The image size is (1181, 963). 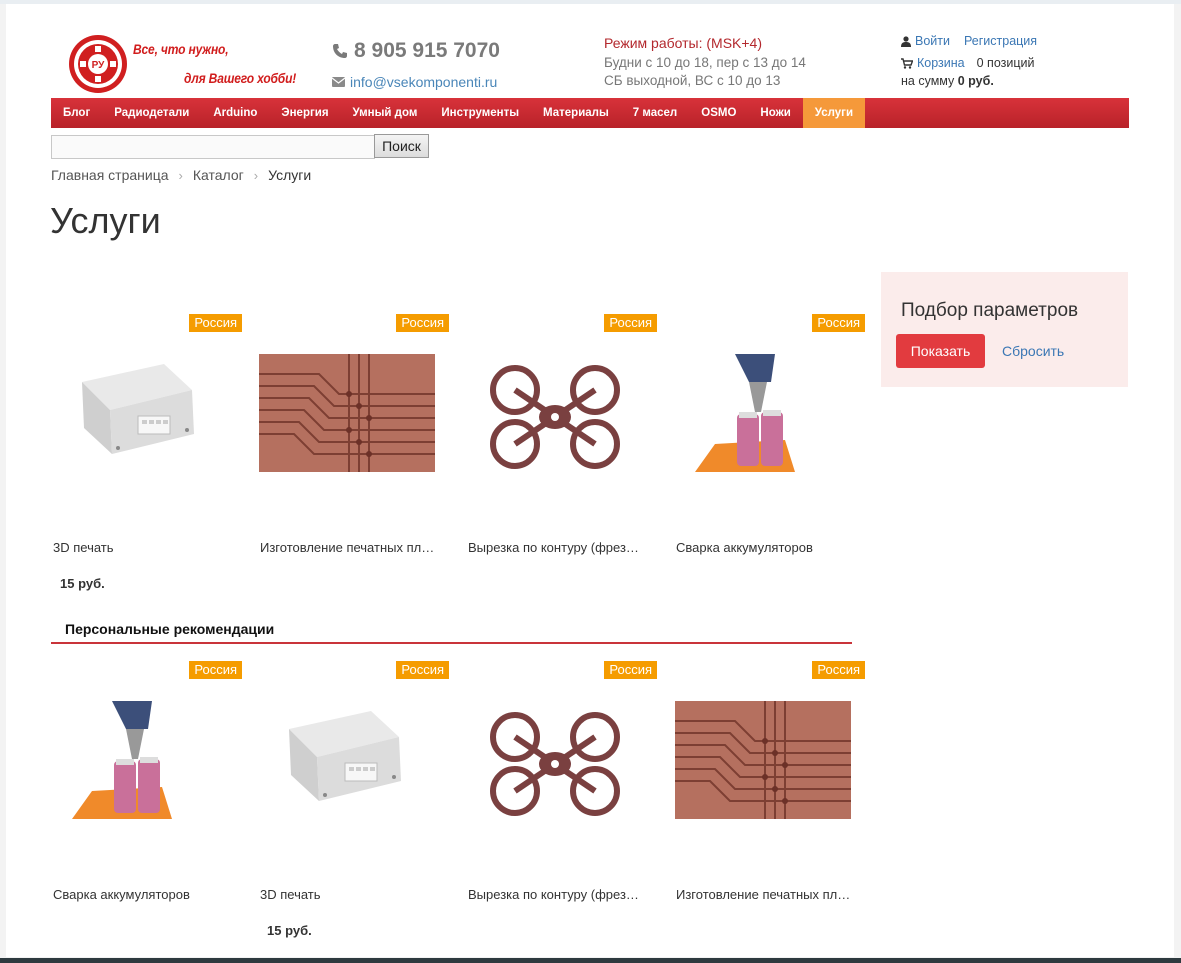 I want to click on phone-icon, so click(x=340, y=51).